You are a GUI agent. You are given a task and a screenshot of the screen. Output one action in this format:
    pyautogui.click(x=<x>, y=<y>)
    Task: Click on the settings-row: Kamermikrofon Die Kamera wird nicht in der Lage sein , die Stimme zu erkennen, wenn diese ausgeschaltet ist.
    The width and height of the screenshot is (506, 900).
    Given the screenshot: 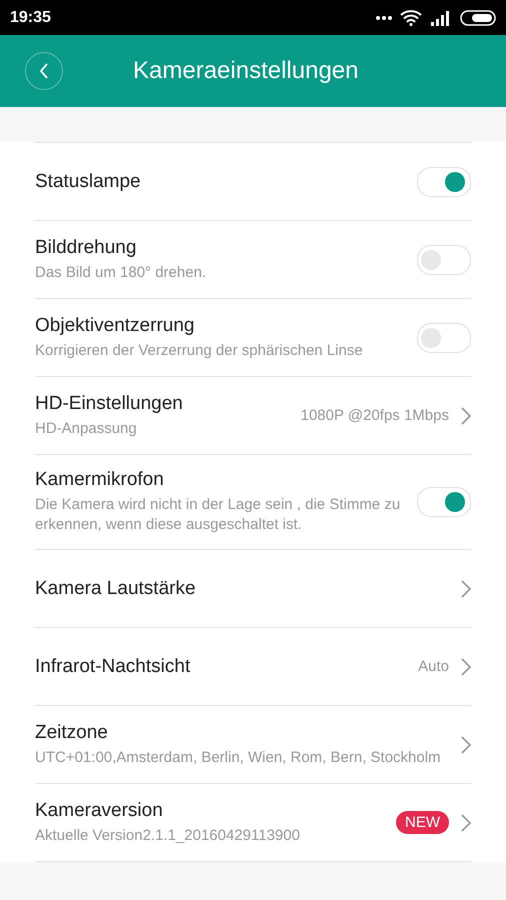 What is the action you would take?
    pyautogui.click(x=253, y=501)
    